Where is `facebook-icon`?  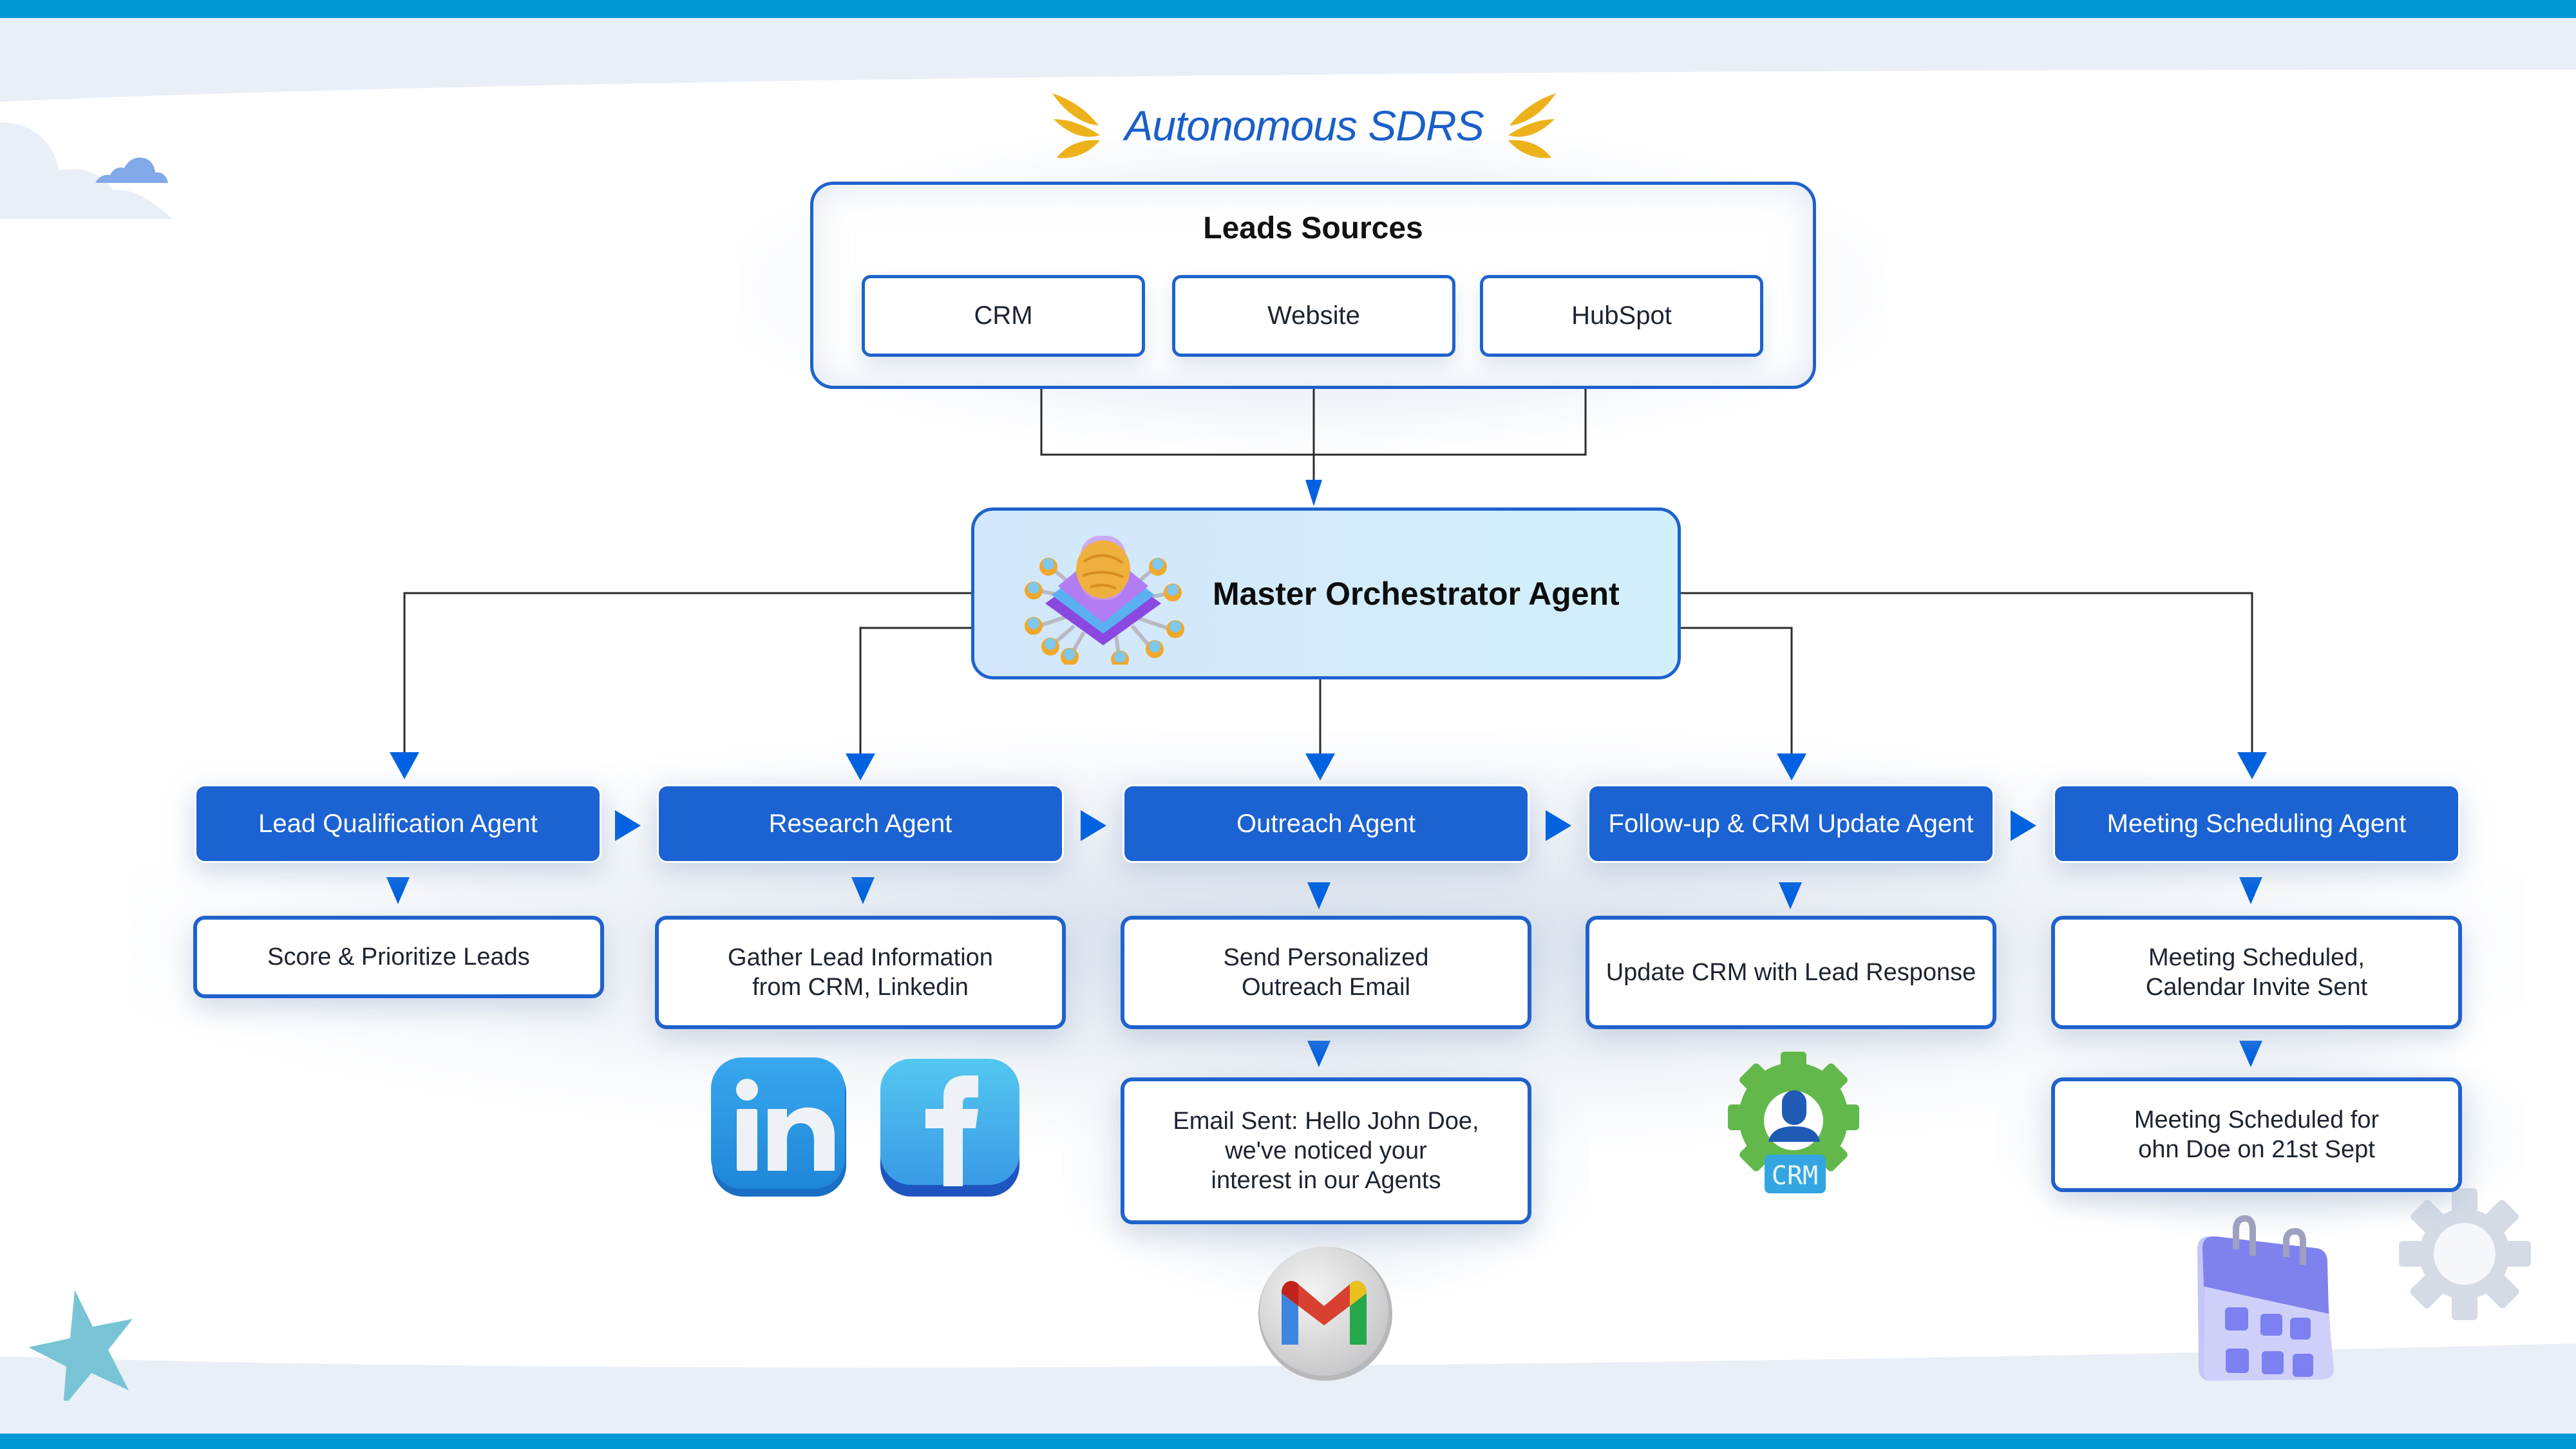
facebook-icon is located at coordinates (949, 1128).